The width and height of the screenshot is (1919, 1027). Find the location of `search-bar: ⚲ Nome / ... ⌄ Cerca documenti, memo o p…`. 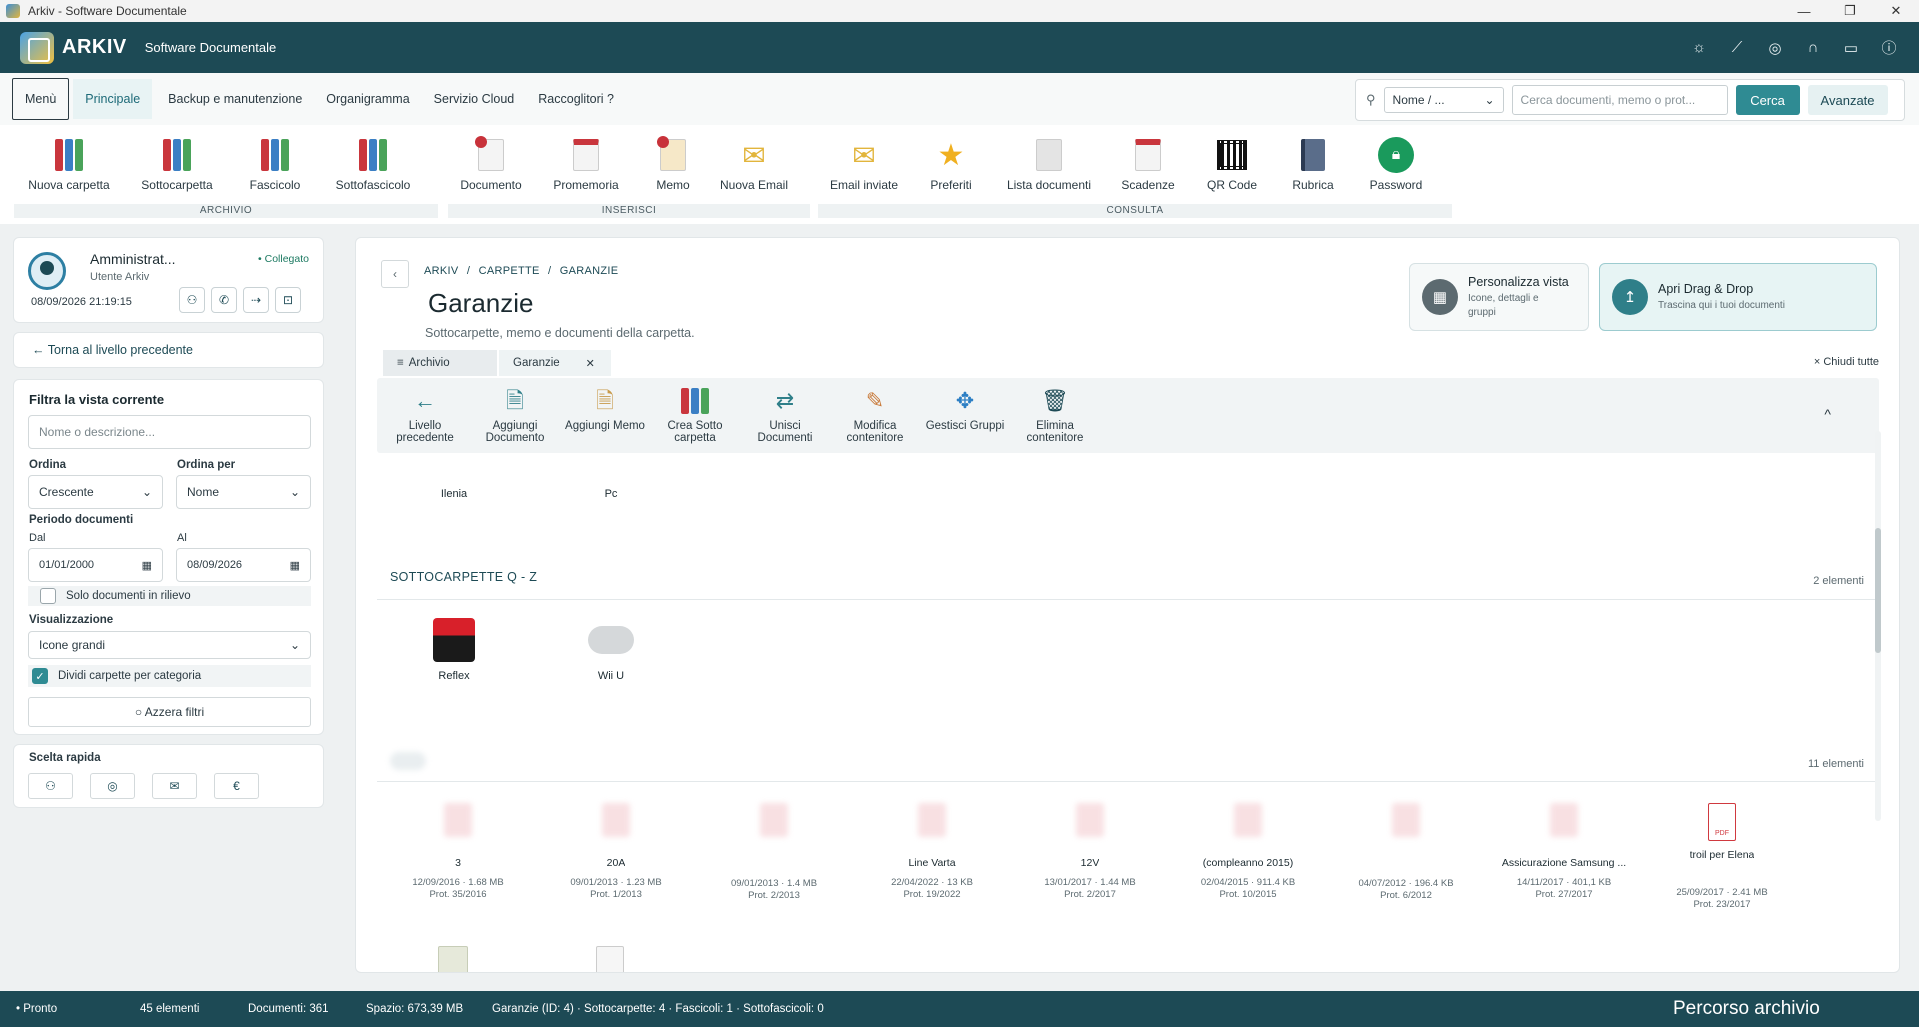

search-bar: ⚲ Nome / ... ⌄ Cerca documenti, memo o p… is located at coordinates (1630, 100).